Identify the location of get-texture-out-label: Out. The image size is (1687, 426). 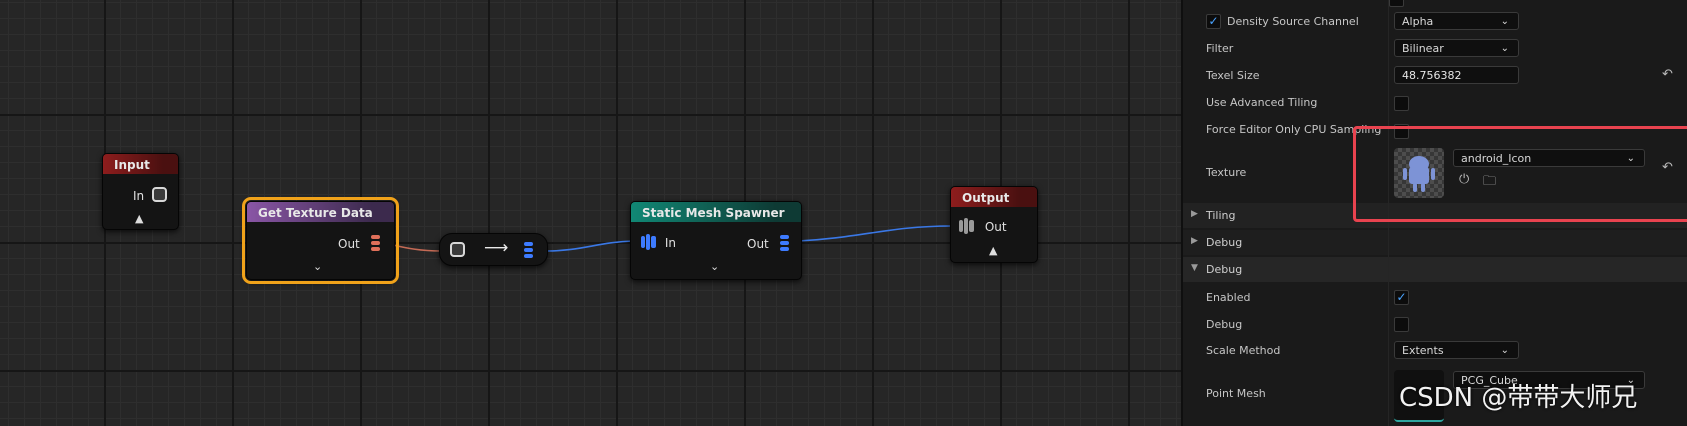
(349, 244).